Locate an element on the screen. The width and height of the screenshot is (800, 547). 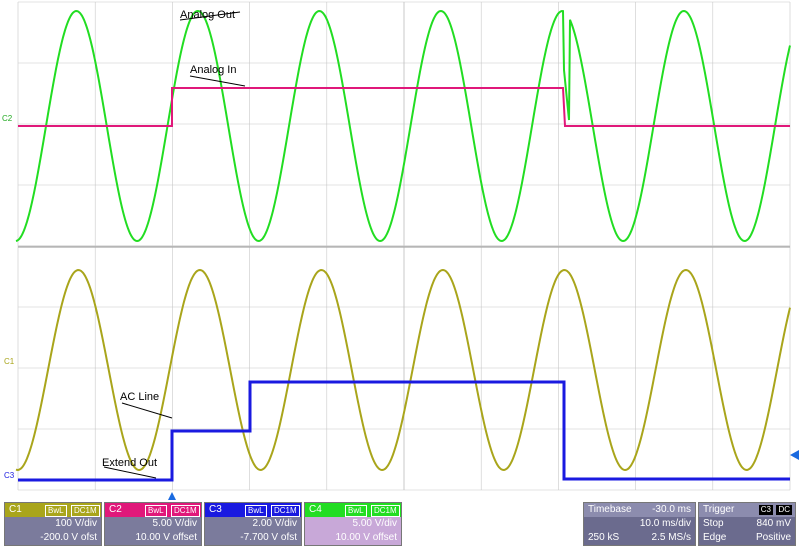
trigger-slope: Positive is located at coordinates (773, 537).